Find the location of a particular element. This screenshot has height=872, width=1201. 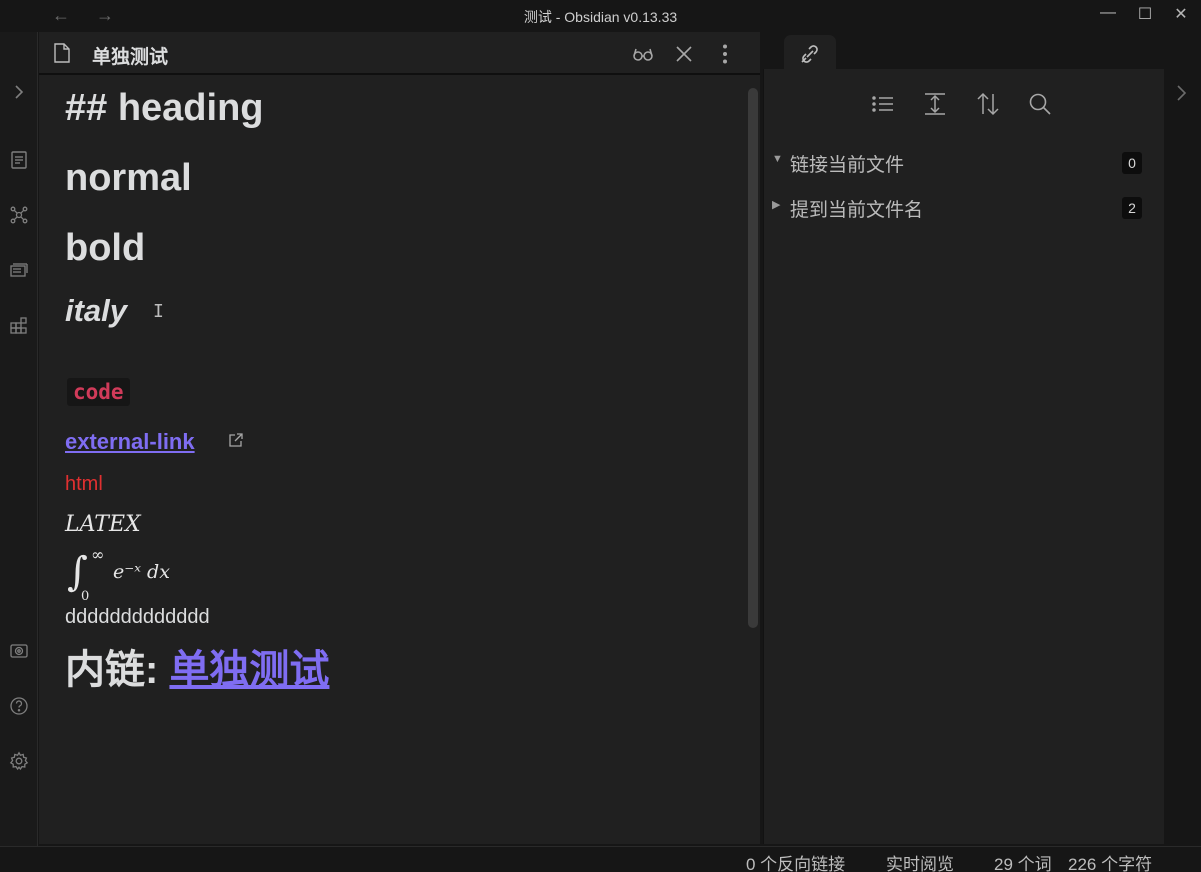

backlinks-tab is located at coordinates (810, 53).